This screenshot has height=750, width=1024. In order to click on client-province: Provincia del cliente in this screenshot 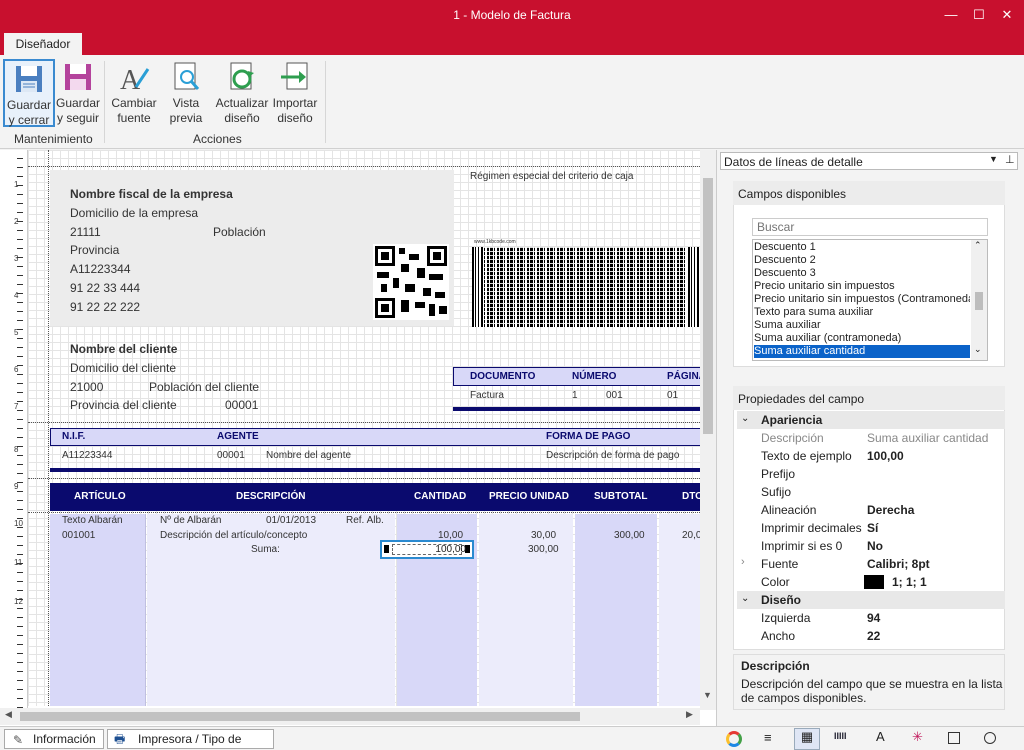, I will do `click(123, 405)`.